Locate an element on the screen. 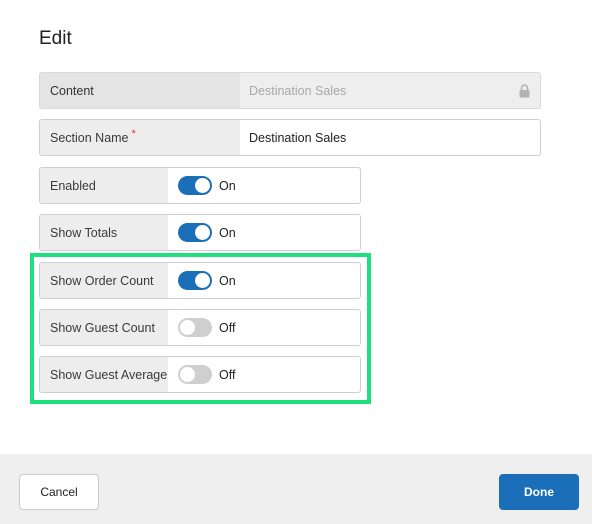 The image size is (592, 524). enabled-toggle is located at coordinates (195, 185).